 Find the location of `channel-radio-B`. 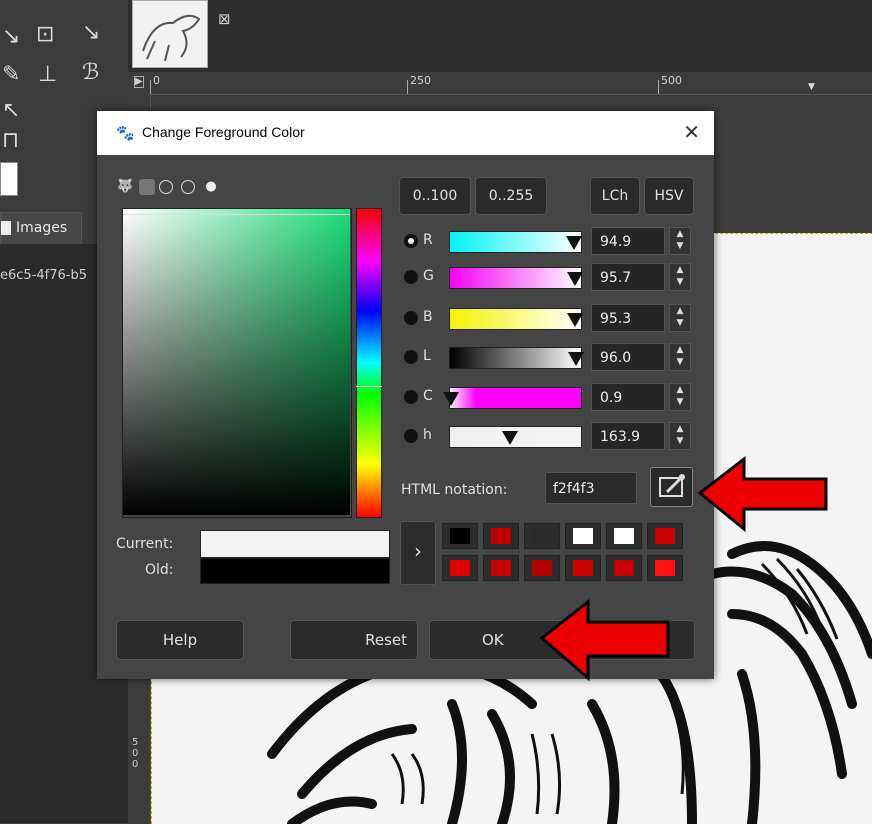

channel-radio-B is located at coordinates (411, 318).